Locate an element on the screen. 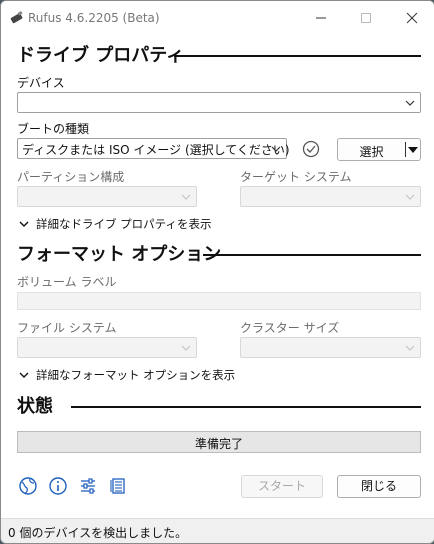  close-window-button is located at coordinates (412, 18).